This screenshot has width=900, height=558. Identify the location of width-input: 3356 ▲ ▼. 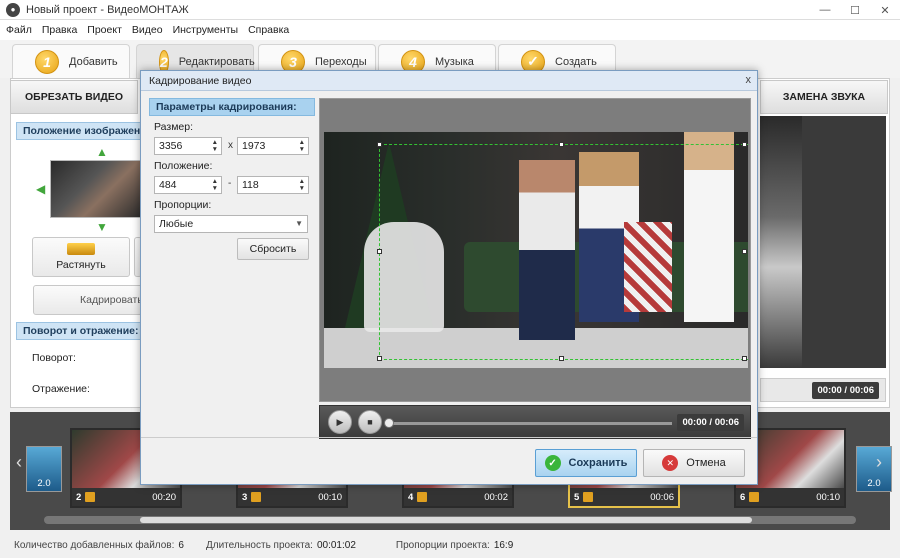
(188, 146).